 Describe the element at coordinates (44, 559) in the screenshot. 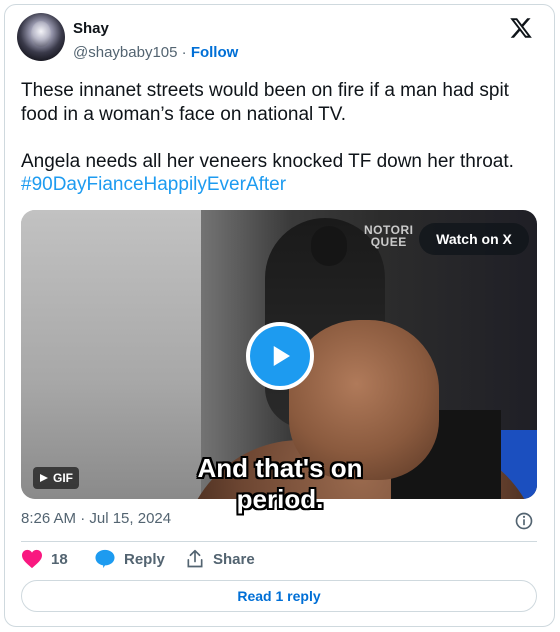

I see `like-button: 18` at that location.